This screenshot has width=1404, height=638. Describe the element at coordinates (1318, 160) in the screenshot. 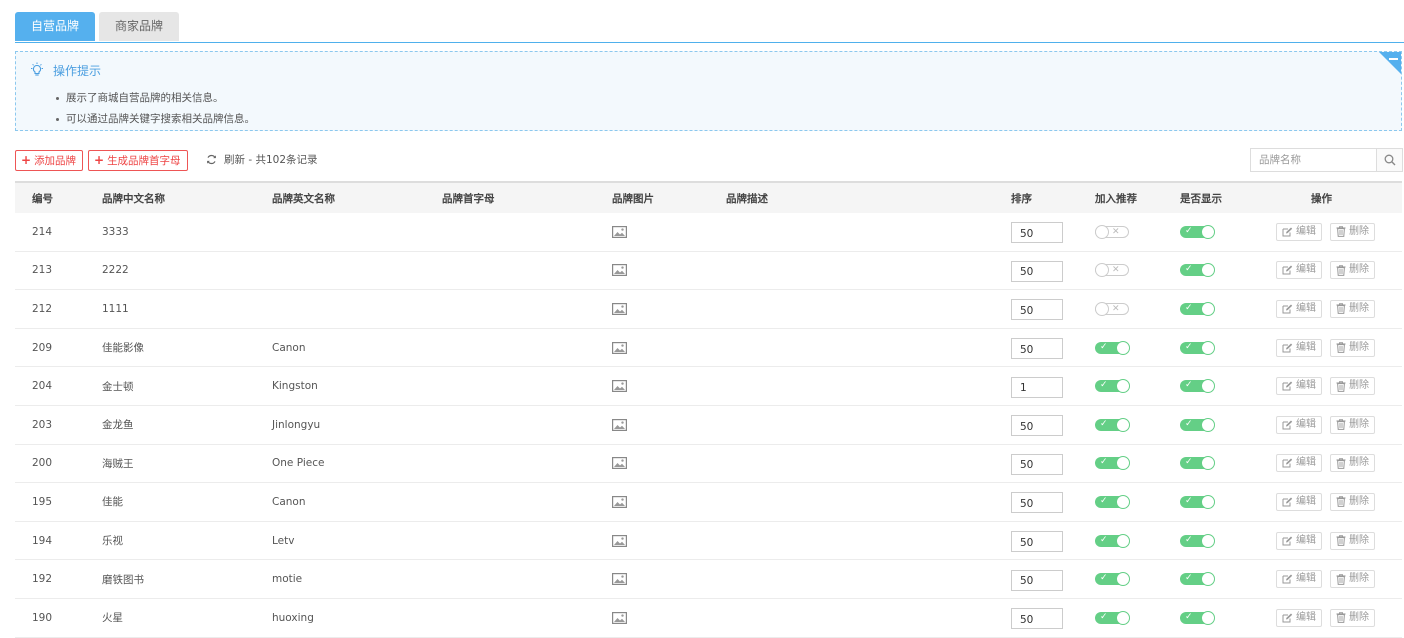

I see `search-input` at that location.